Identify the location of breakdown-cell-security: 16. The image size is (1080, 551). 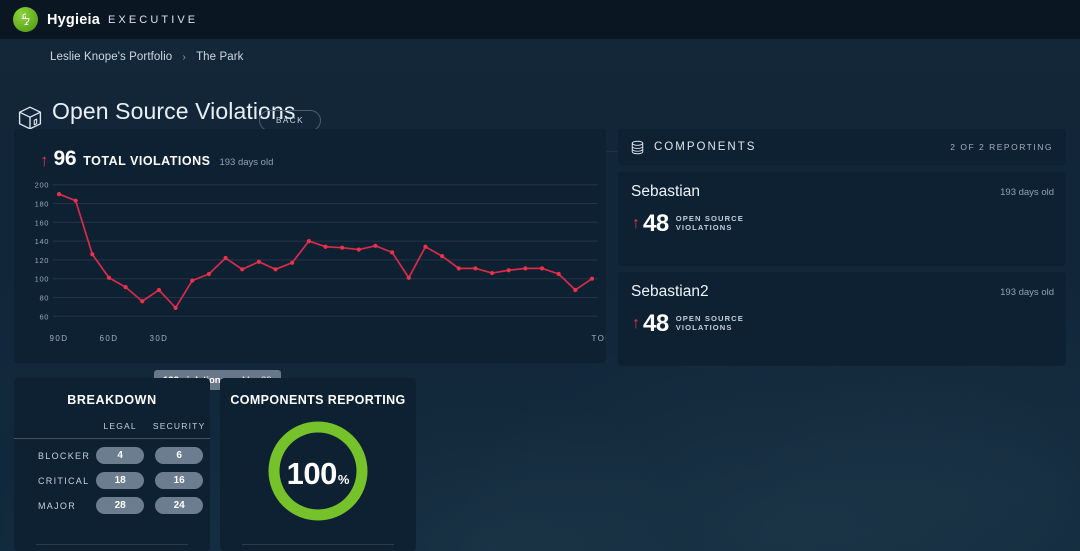
(179, 476).